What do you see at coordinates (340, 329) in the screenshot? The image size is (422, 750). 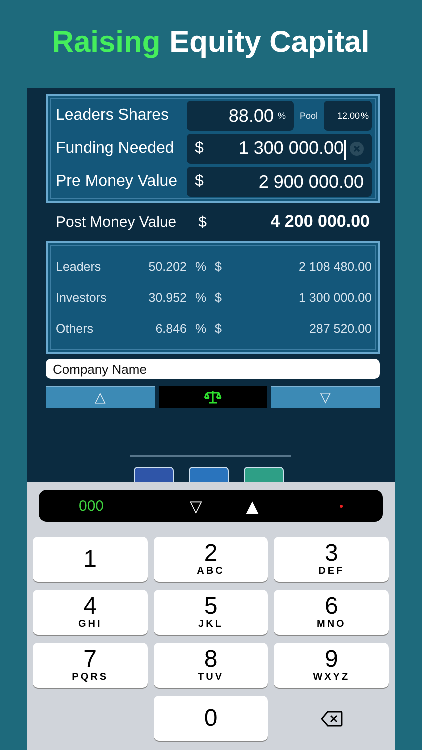 I see `result-amount: 287 520.00` at bounding box center [340, 329].